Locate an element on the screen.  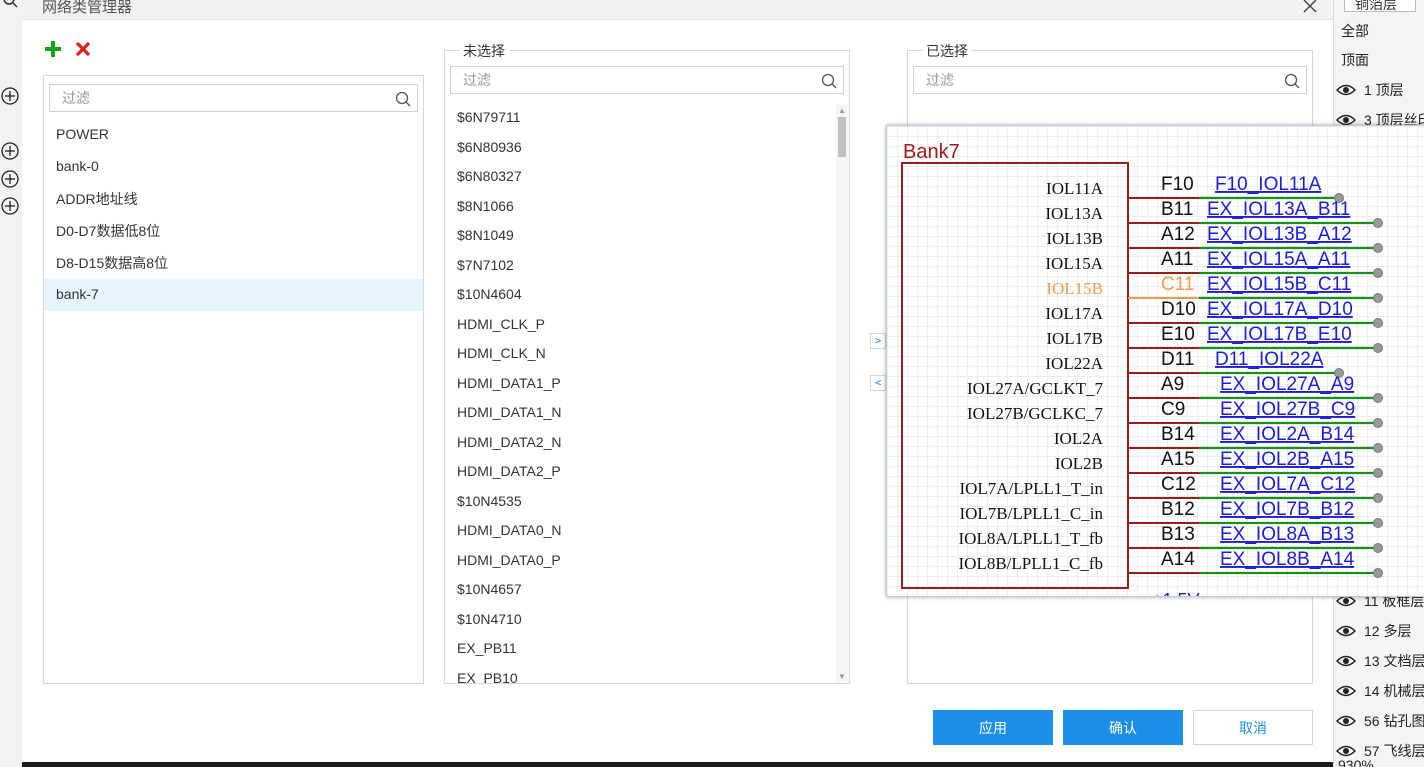
class-filter-input is located at coordinates (233, 98).